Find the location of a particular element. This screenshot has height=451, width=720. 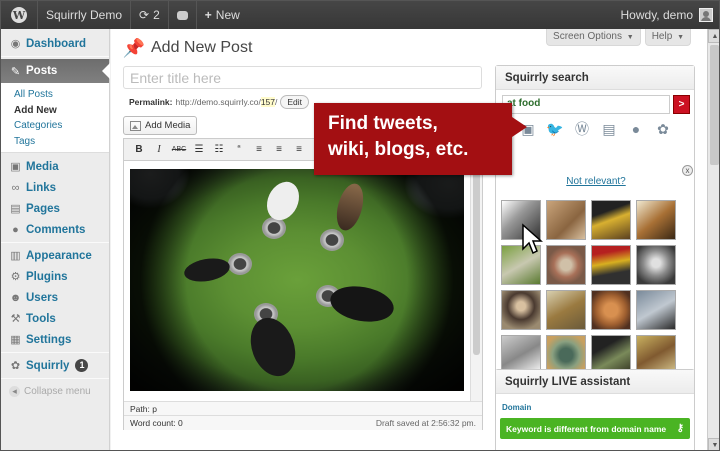

collapse-menu-button: ◂ Collapse menu is located at coordinates (55, 391).